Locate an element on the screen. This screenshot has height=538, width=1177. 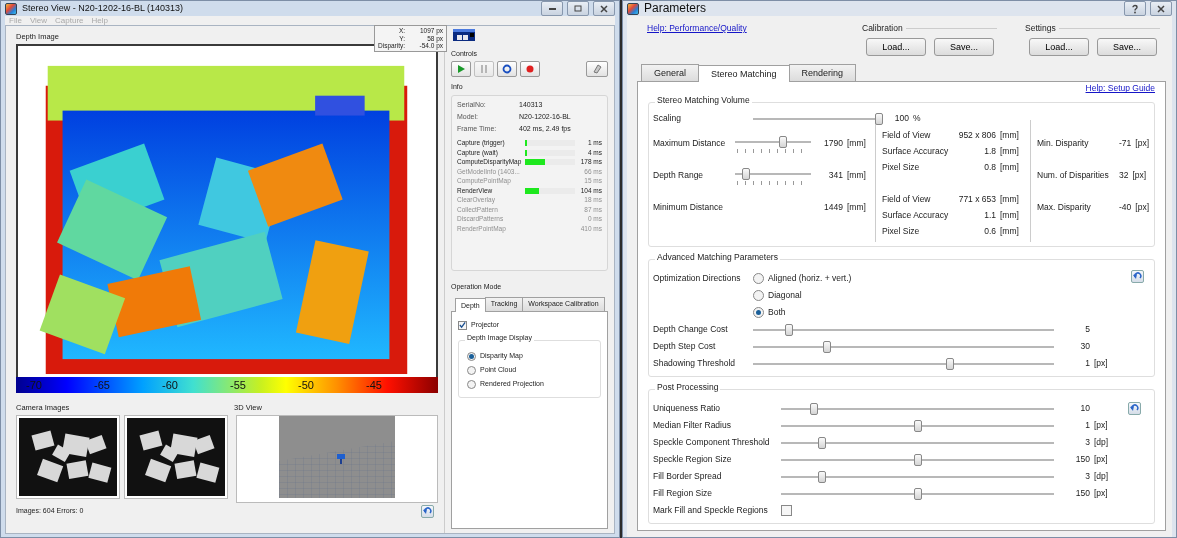
unit-label: [dp] is located at coordinates (1102, 442).